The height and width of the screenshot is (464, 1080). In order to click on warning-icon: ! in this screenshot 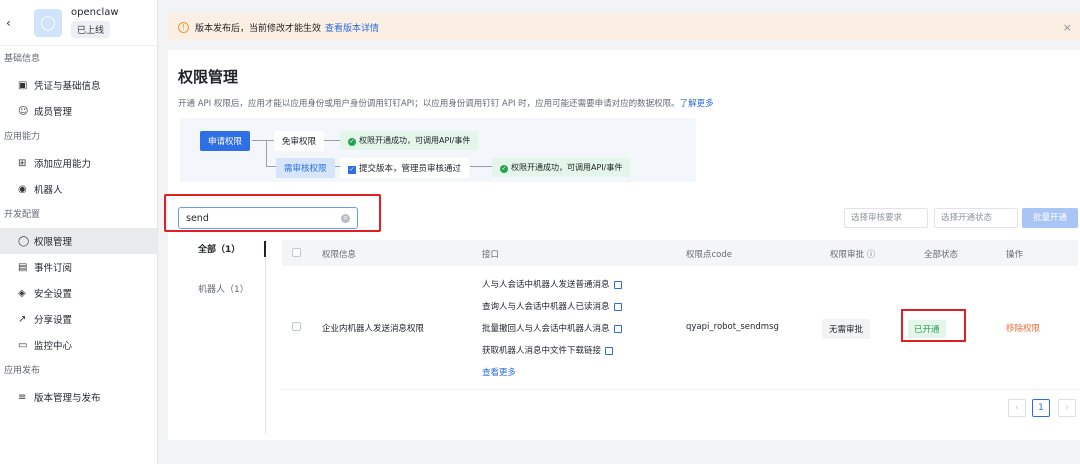, I will do `click(183, 27)`.